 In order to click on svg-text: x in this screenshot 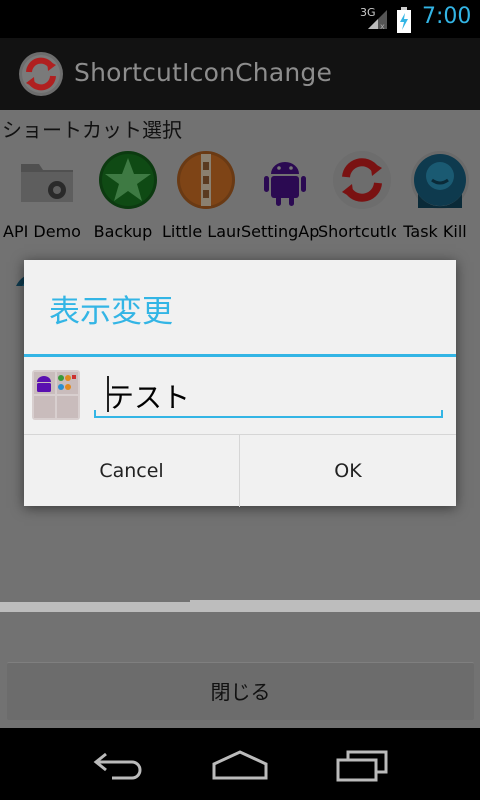, I will do `click(382, 26)`.